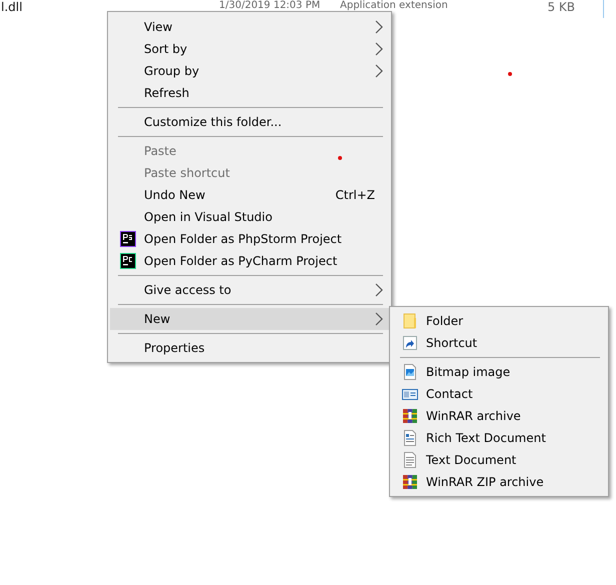 The image size is (616, 585). I want to click on menu-item: Rich Text Document, so click(499, 438).